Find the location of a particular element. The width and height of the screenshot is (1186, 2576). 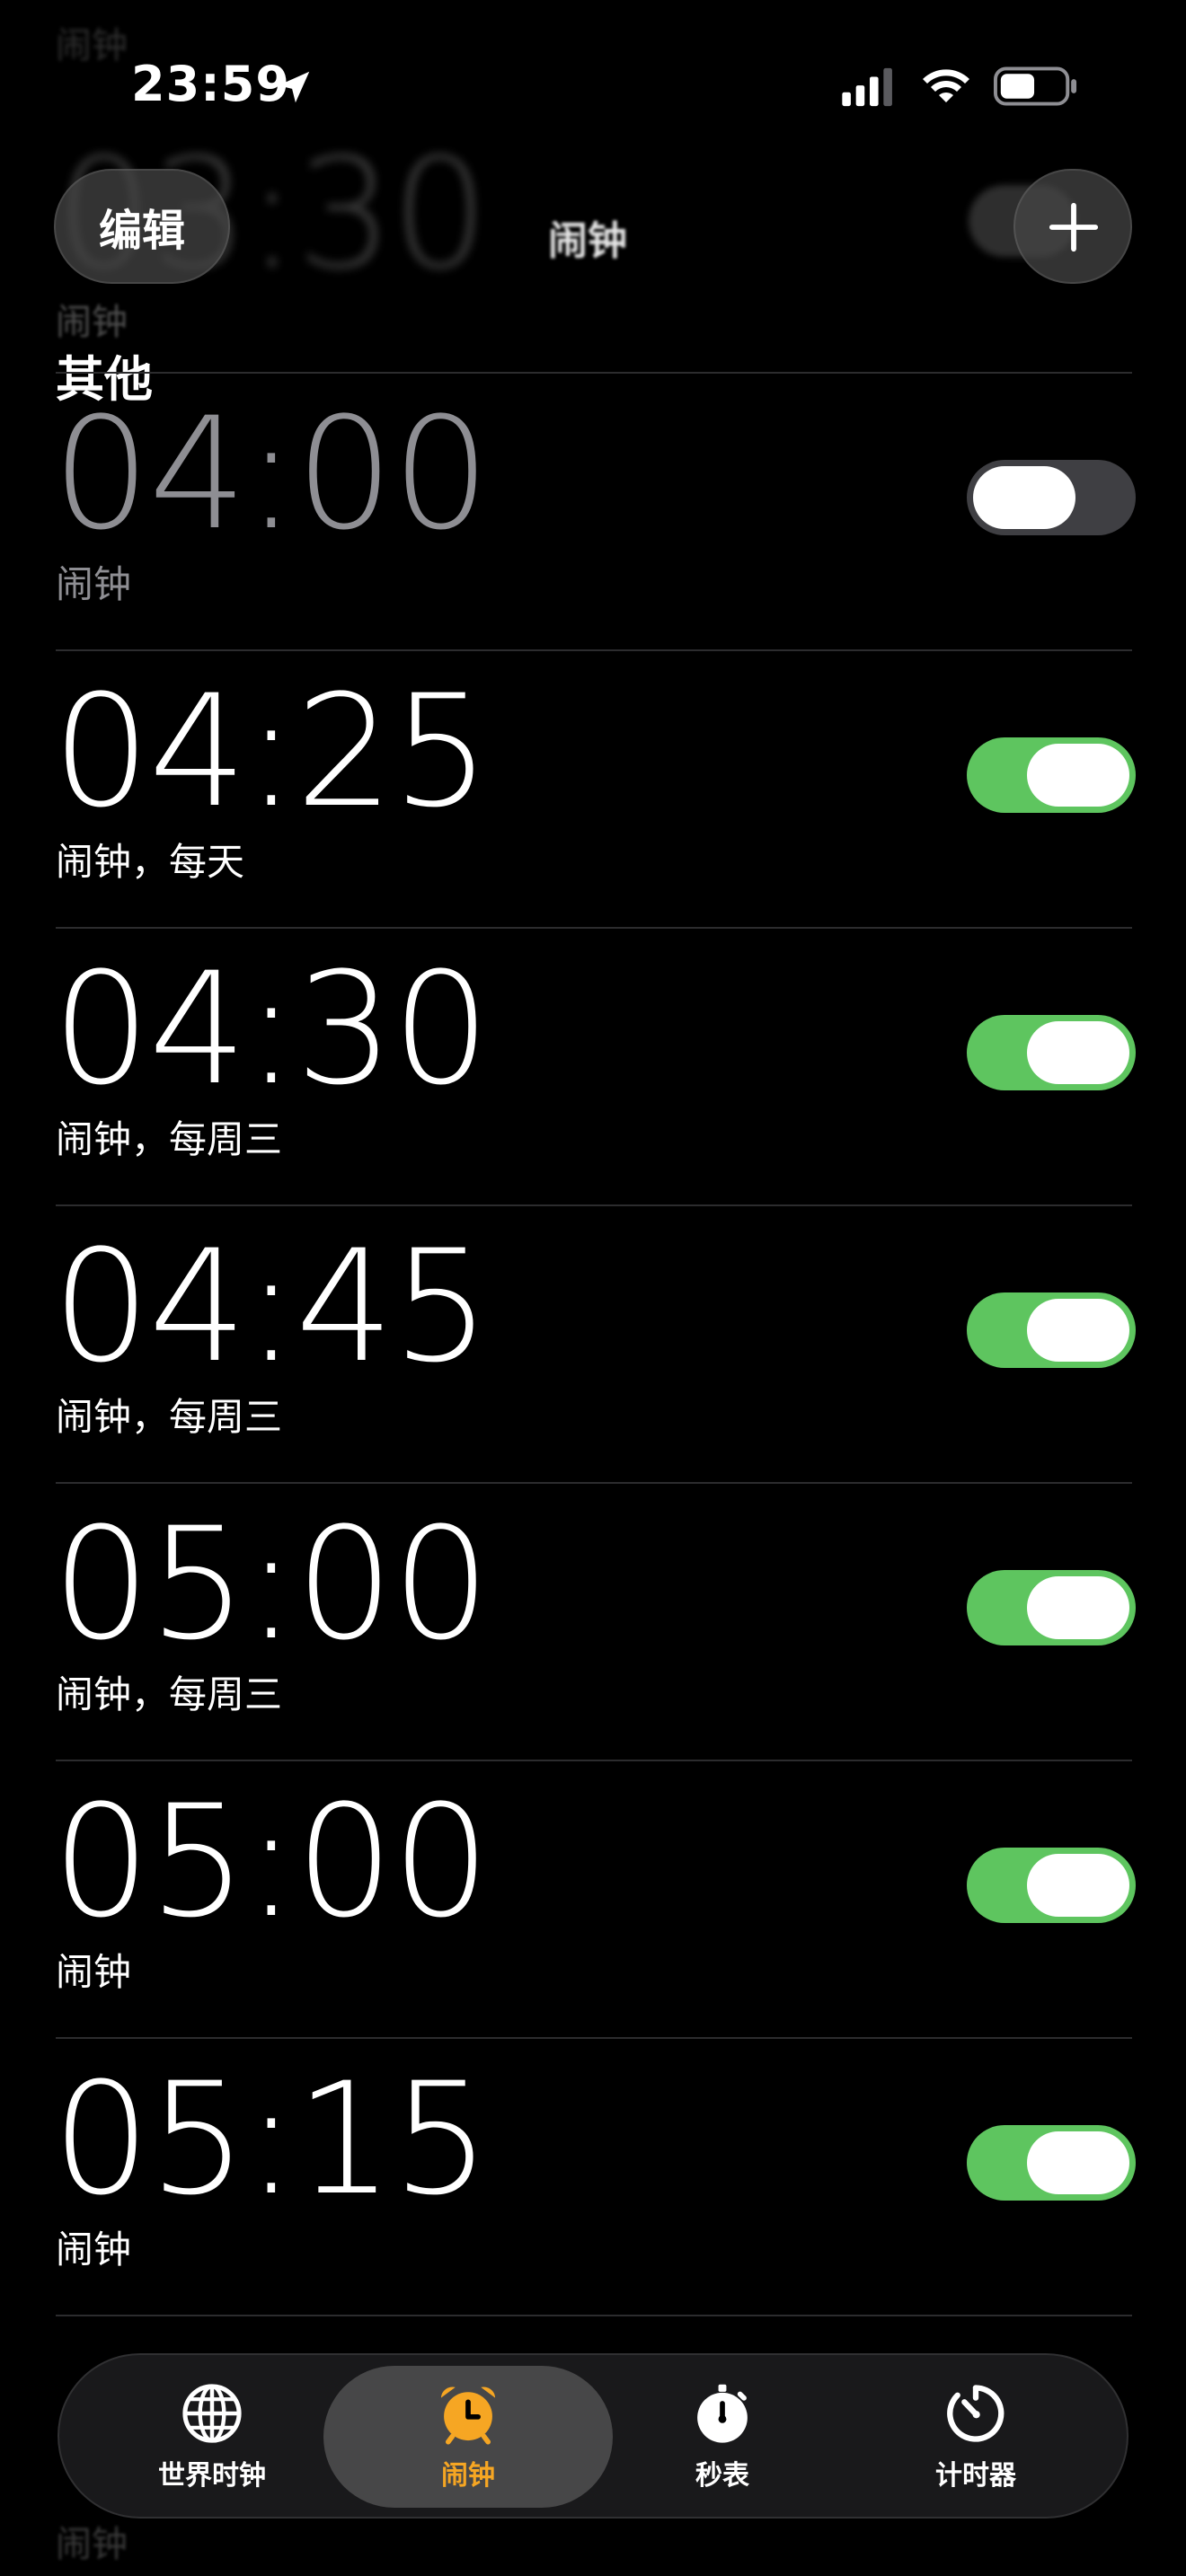

tab-bar: 世界时钟 闹钟 秒表 计时器 is located at coordinates (593, 2436).